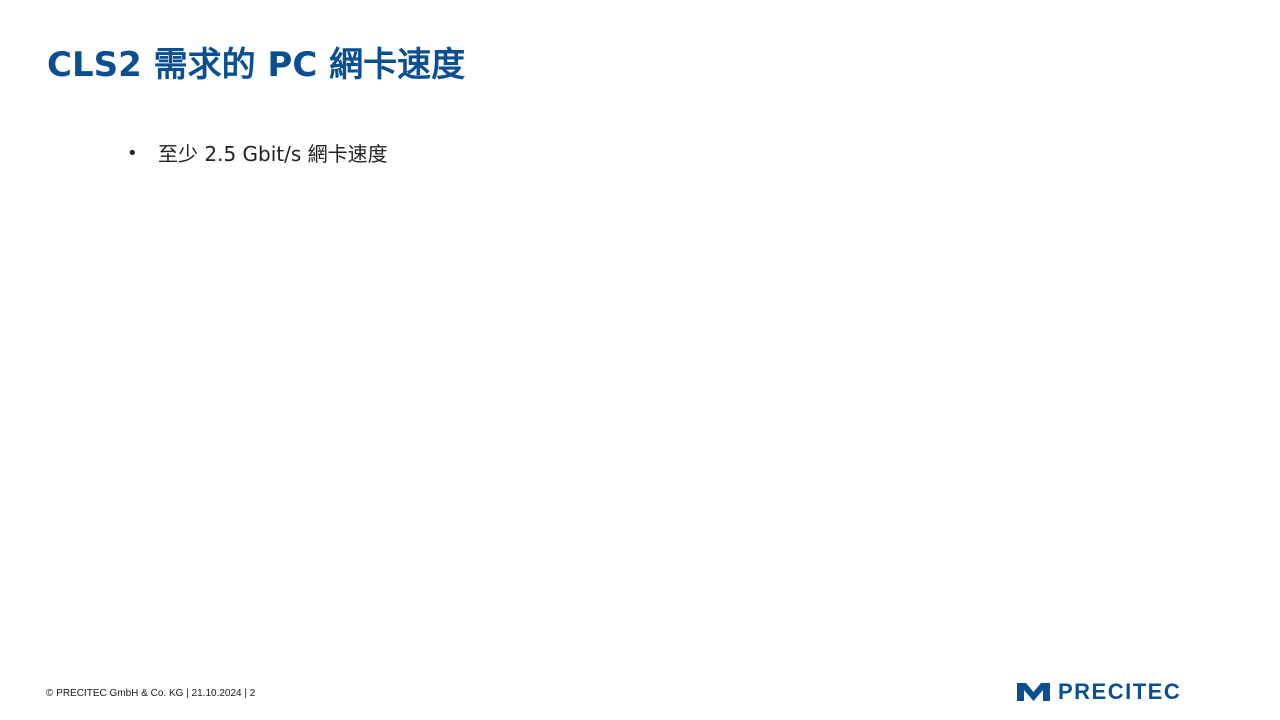 The width and height of the screenshot is (1280, 720). Describe the element at coordinates (273, 154) in the screenshot. I see `bullet-text: 至少 2.5 Gbit/s 網卡速度` at that location.